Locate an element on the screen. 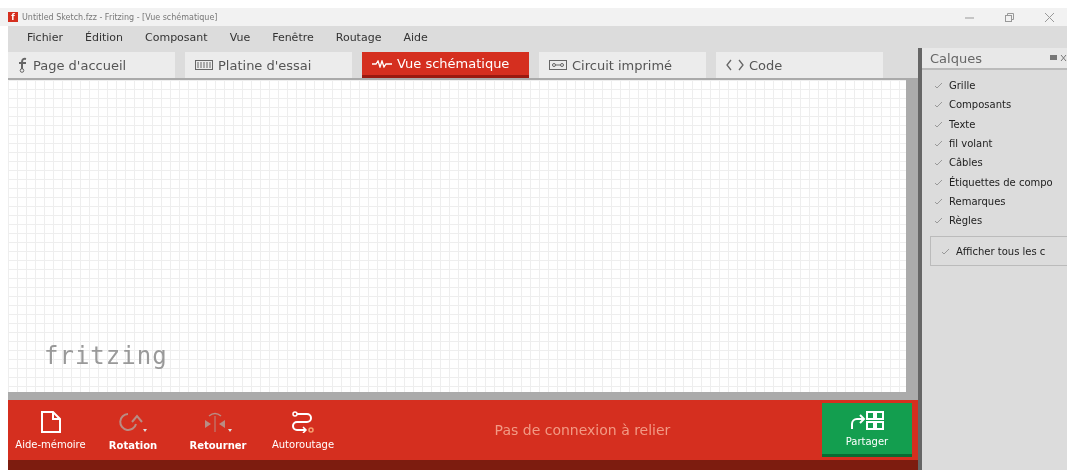 This screenshot has width=1067, height=470. layer-label: Règles is located at coordinates (966, 221).